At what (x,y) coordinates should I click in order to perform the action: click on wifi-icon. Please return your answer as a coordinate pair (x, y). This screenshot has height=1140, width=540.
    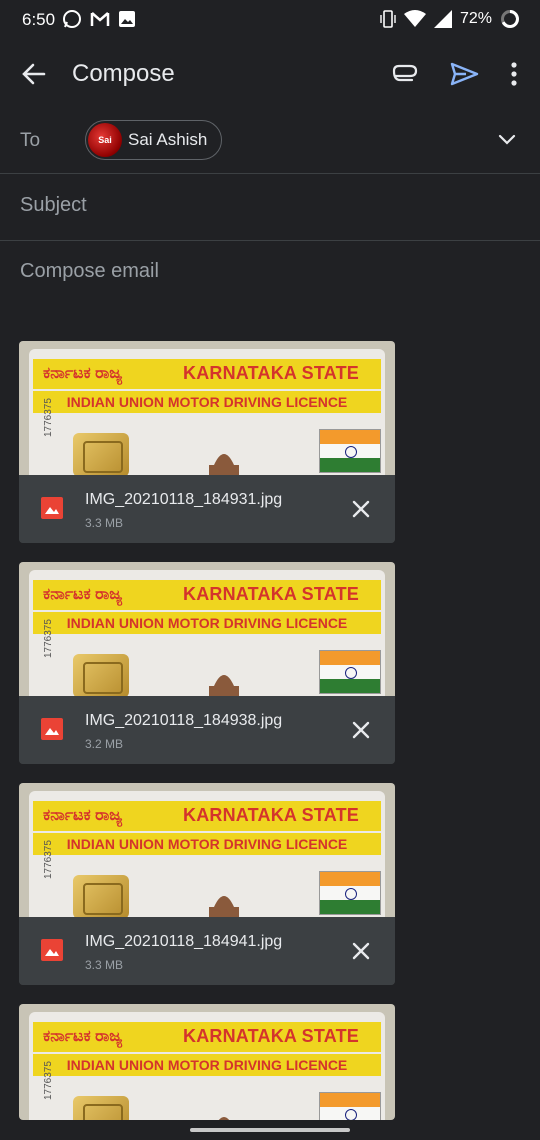
    Looking at the image, I should click on (414, 18).